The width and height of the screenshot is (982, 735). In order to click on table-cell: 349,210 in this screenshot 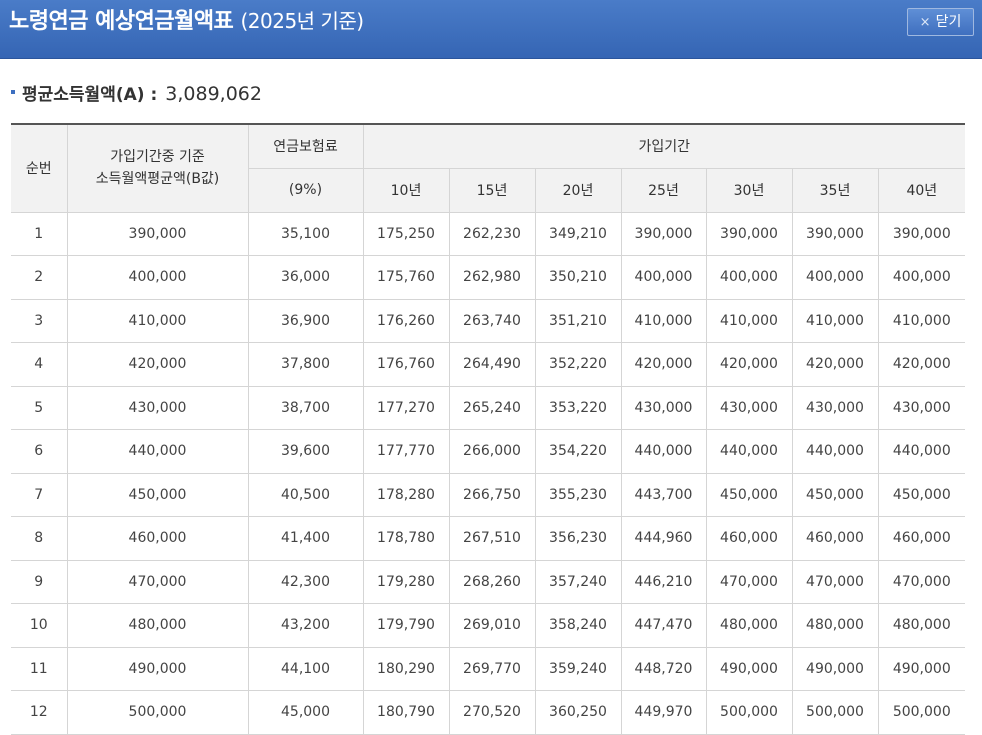, I will do `click(578, 234)`.